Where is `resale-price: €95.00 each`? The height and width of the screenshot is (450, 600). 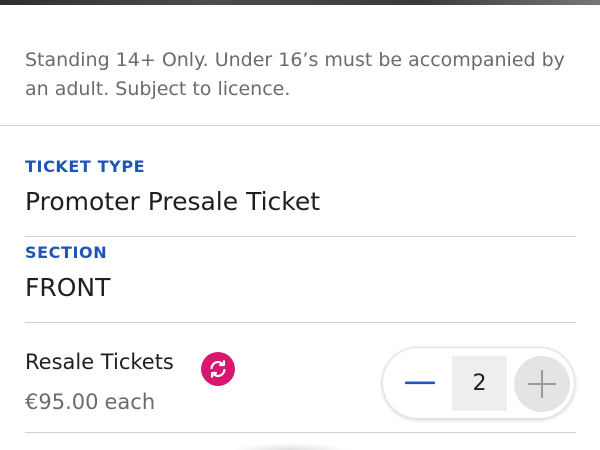
resale-price: €95.00 each is located at coordinates (90, 402).